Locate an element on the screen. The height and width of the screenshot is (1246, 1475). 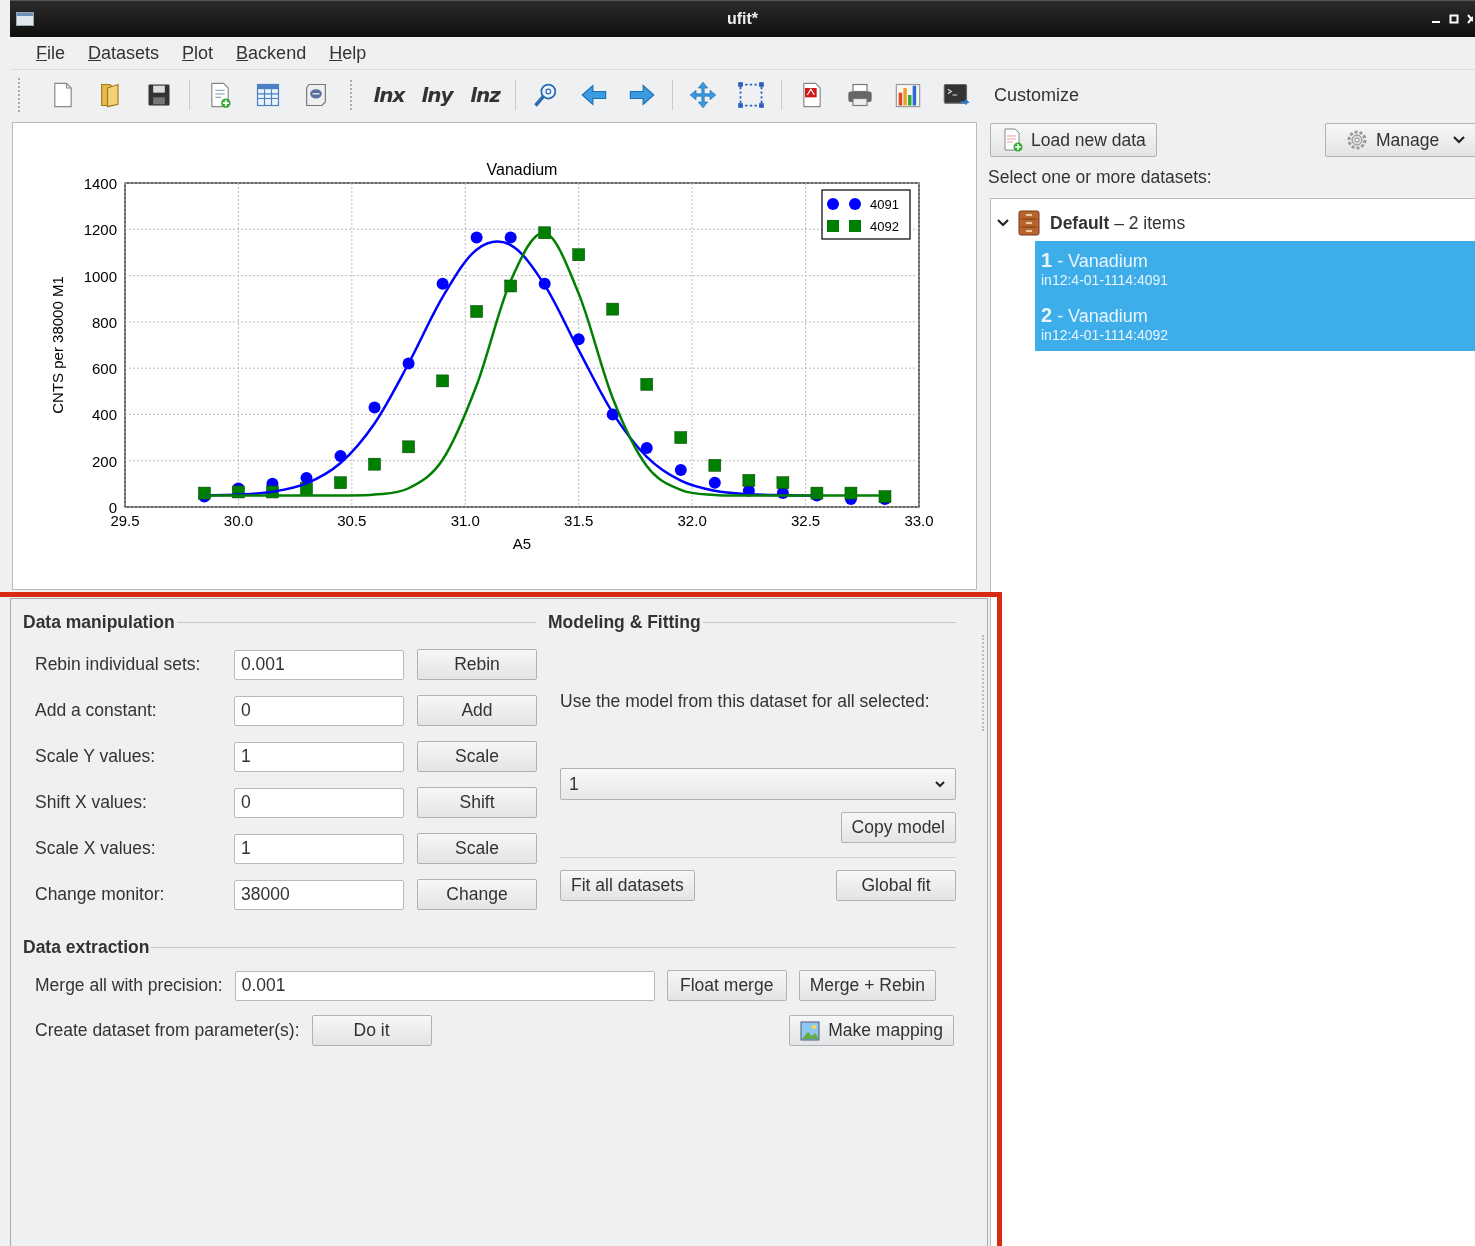
fit-all-button: Fit all datasets is located at coordinates (627, 885).